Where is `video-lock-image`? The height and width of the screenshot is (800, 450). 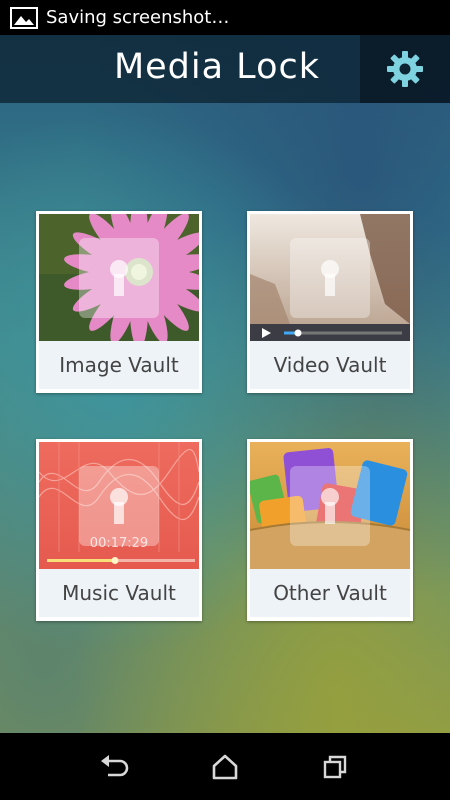
video-lock-image is located at coordinates (330, 277).